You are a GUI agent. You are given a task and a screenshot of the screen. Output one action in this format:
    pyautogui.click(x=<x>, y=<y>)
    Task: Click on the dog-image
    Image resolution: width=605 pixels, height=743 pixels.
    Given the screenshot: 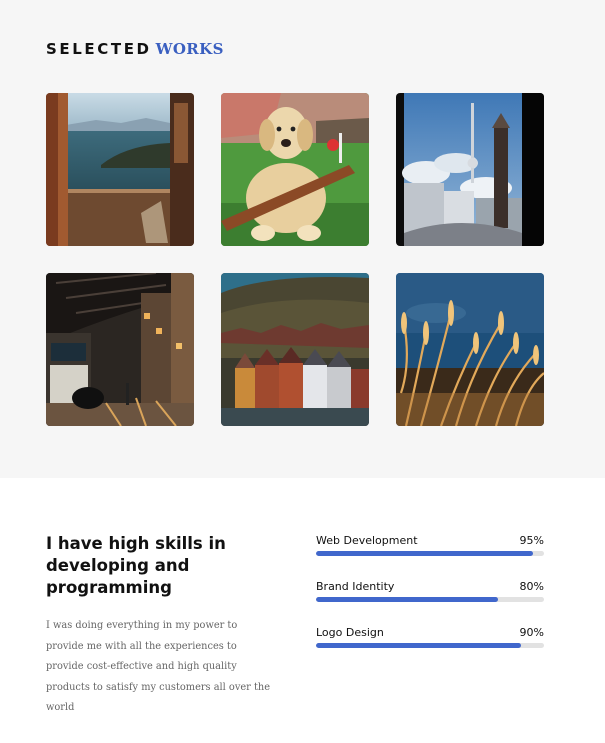 What is the action you would take?
    pyautogui.click(x=295, y=169)
    